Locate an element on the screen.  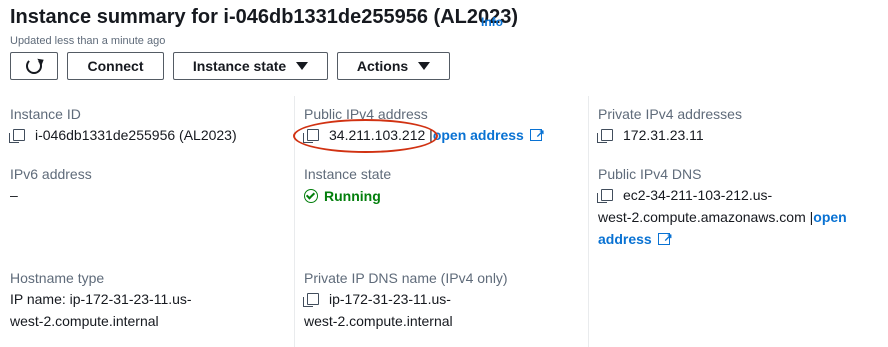
connect-label: Connect is located at coordinates (115, 66).